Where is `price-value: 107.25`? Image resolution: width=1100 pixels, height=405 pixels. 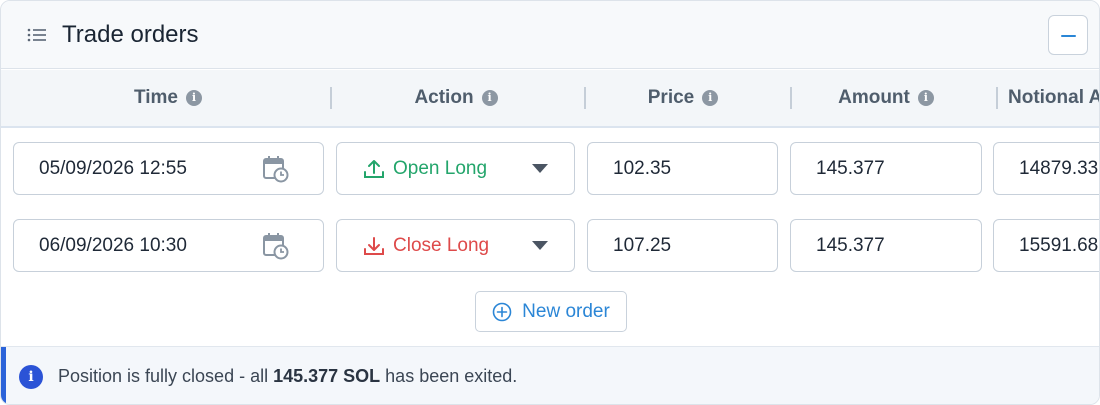 price-value: 107.25 is located at coordinates (642, 245).